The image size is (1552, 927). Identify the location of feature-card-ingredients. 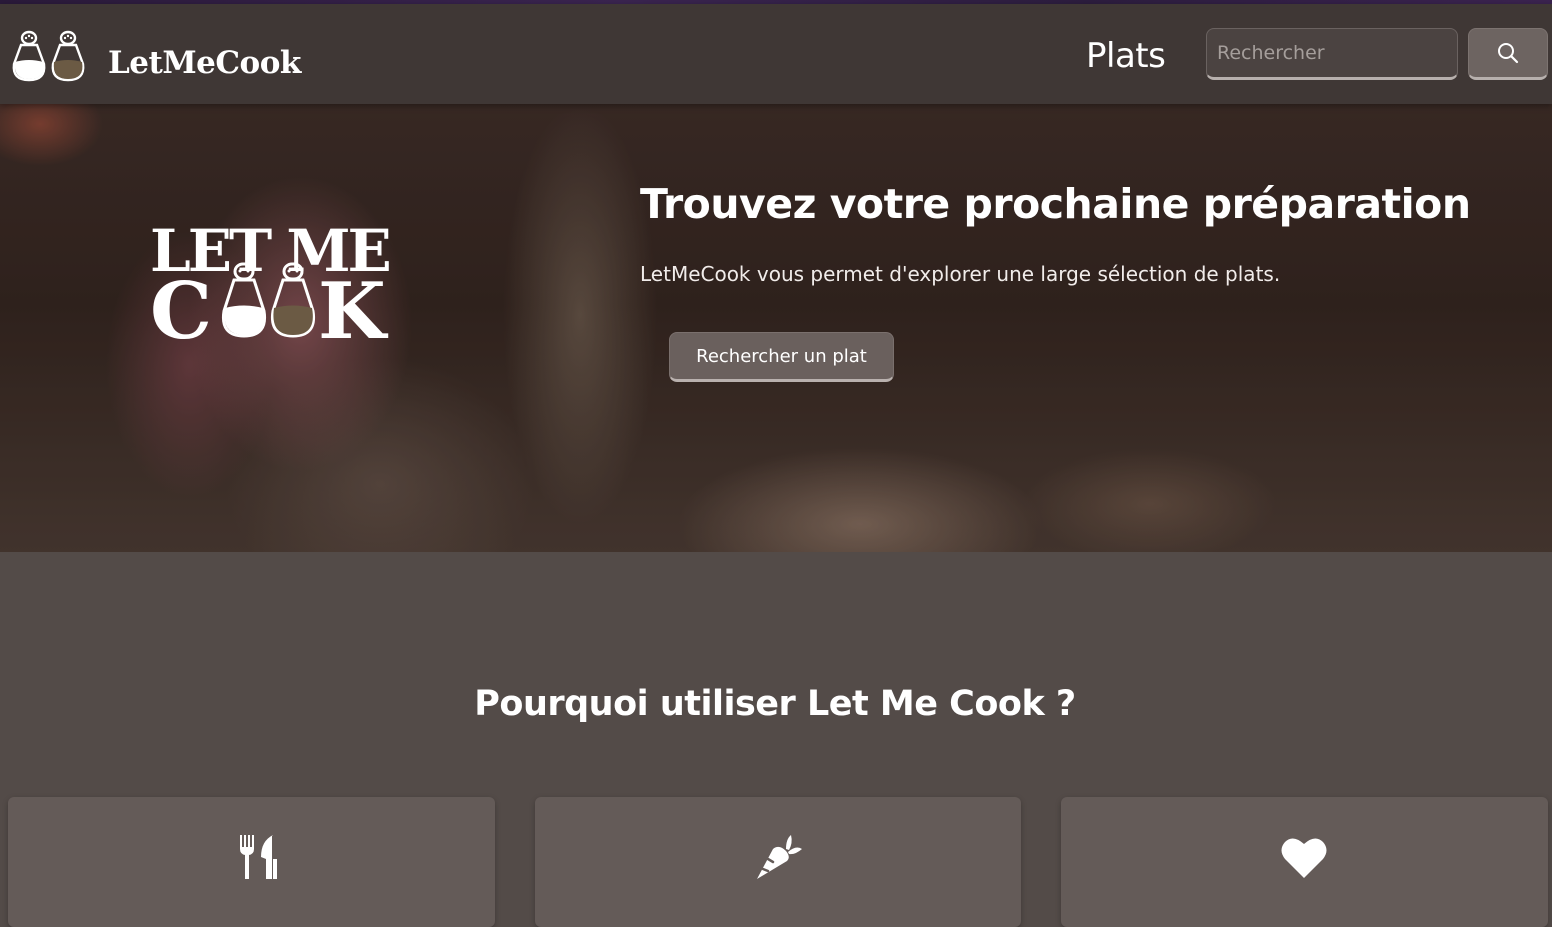
(778, 862).